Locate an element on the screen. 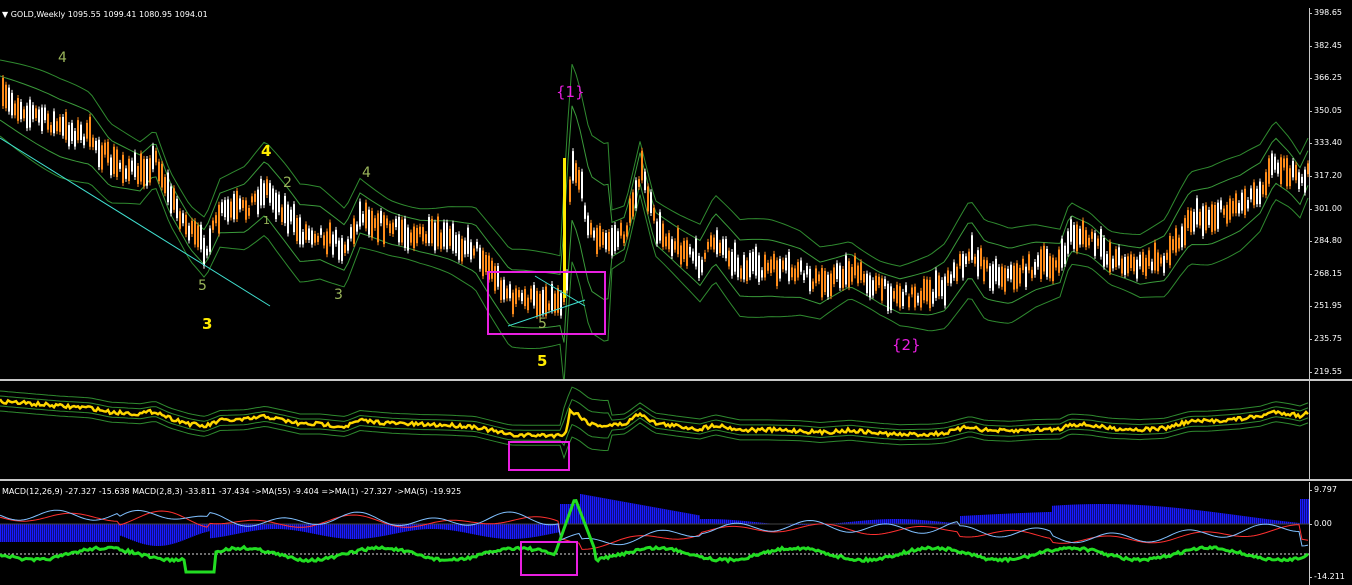 This screenshot has width=1352, height=585. price-tick-label: 284.80 is located at coordinates (1325, 241).